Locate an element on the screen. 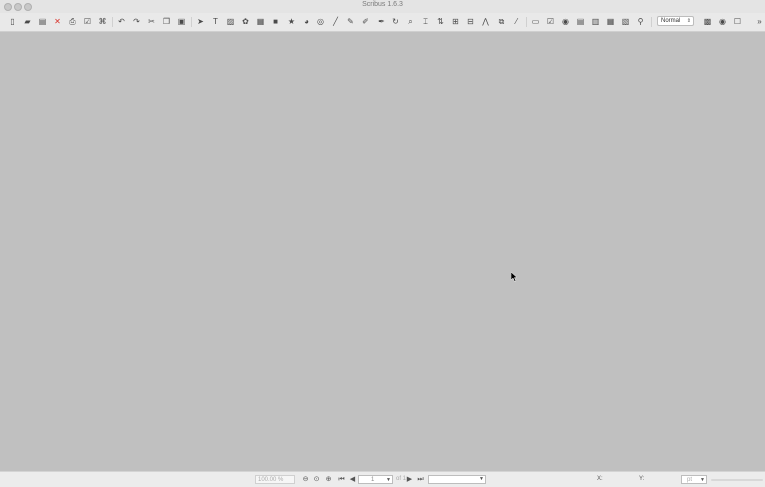  previous-page-icon: ◀ is located at coordinates (352, 479).